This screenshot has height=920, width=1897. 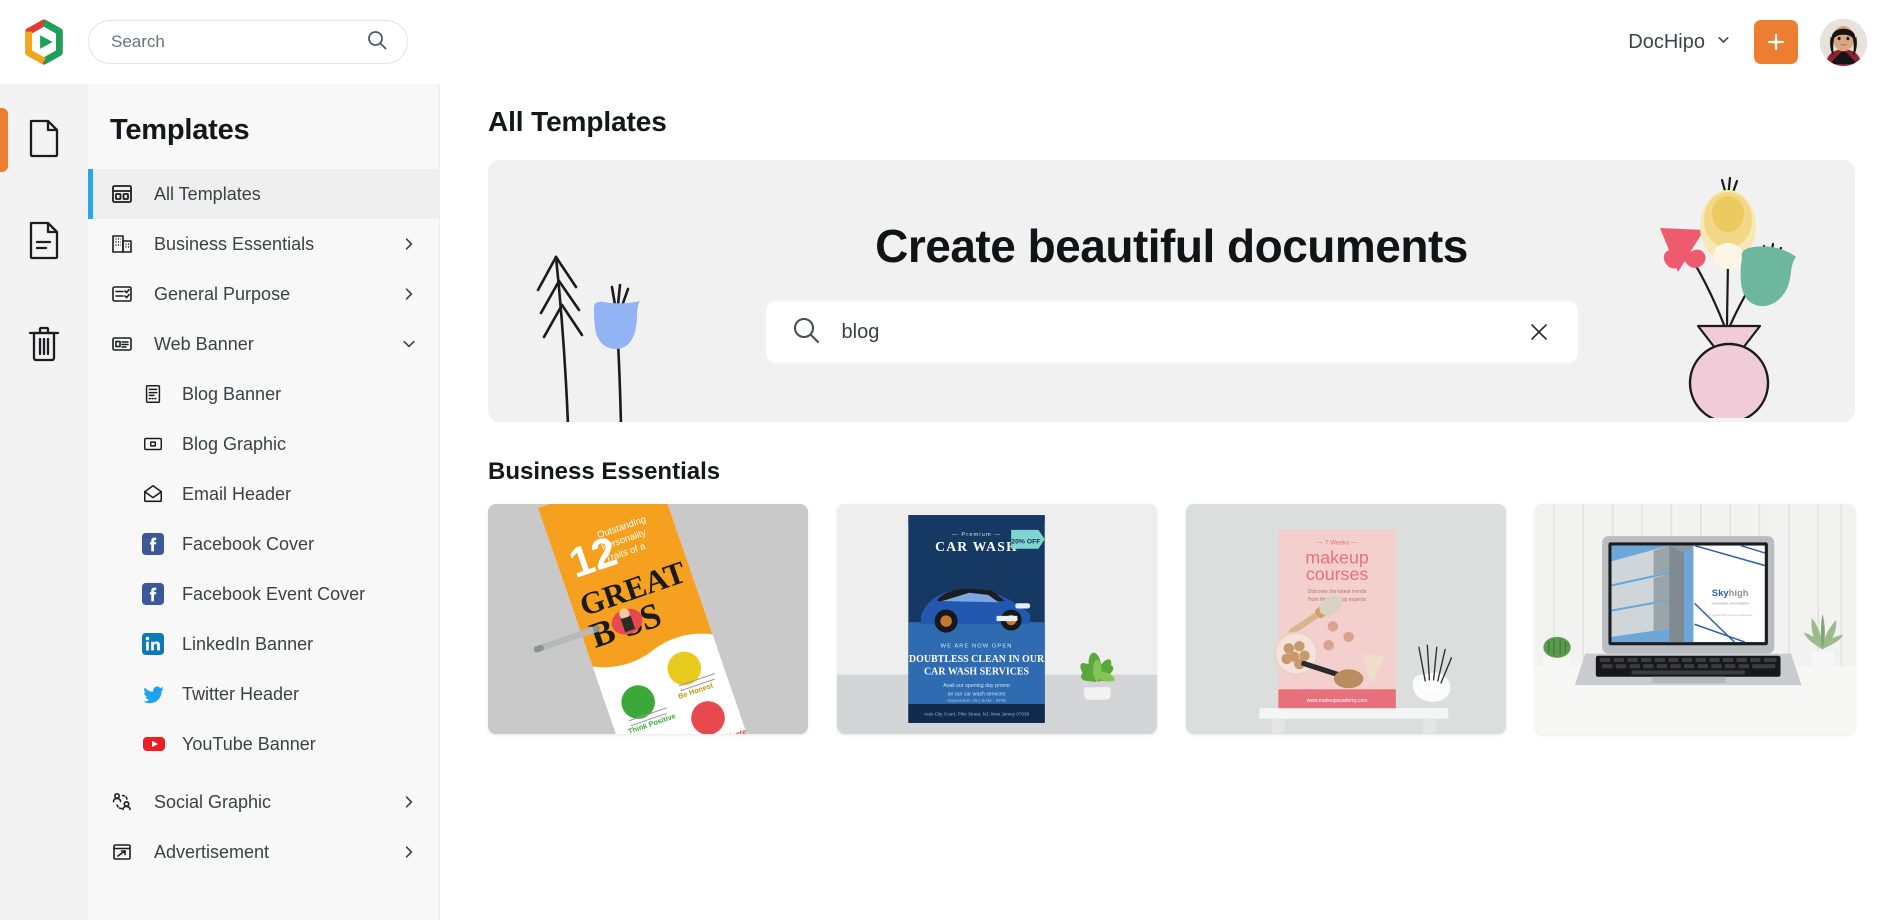 What do you see at coordinates (577, 121) in the screenshot?
I see `main-page-title: All Templates` at bounding box center [577, 121].